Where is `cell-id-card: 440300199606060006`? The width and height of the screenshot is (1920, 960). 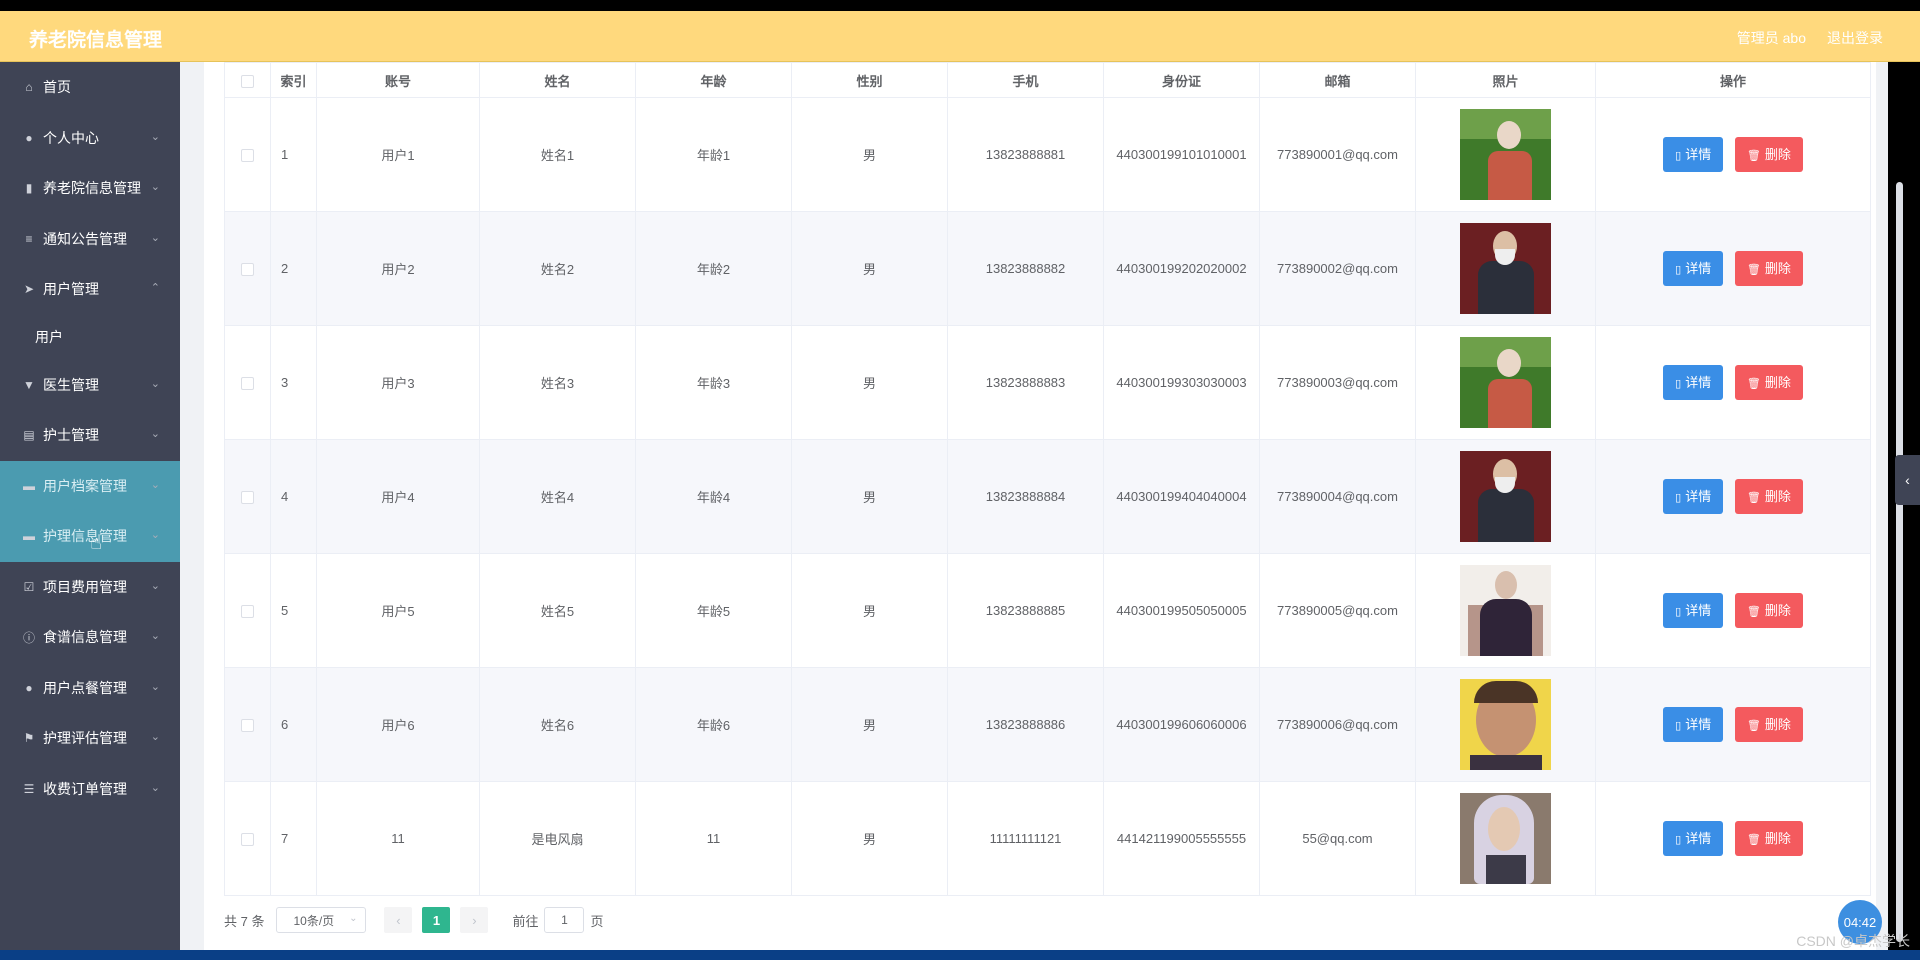 cell-id-card: 440300199606060006 is located at coordinates (1181, 724).